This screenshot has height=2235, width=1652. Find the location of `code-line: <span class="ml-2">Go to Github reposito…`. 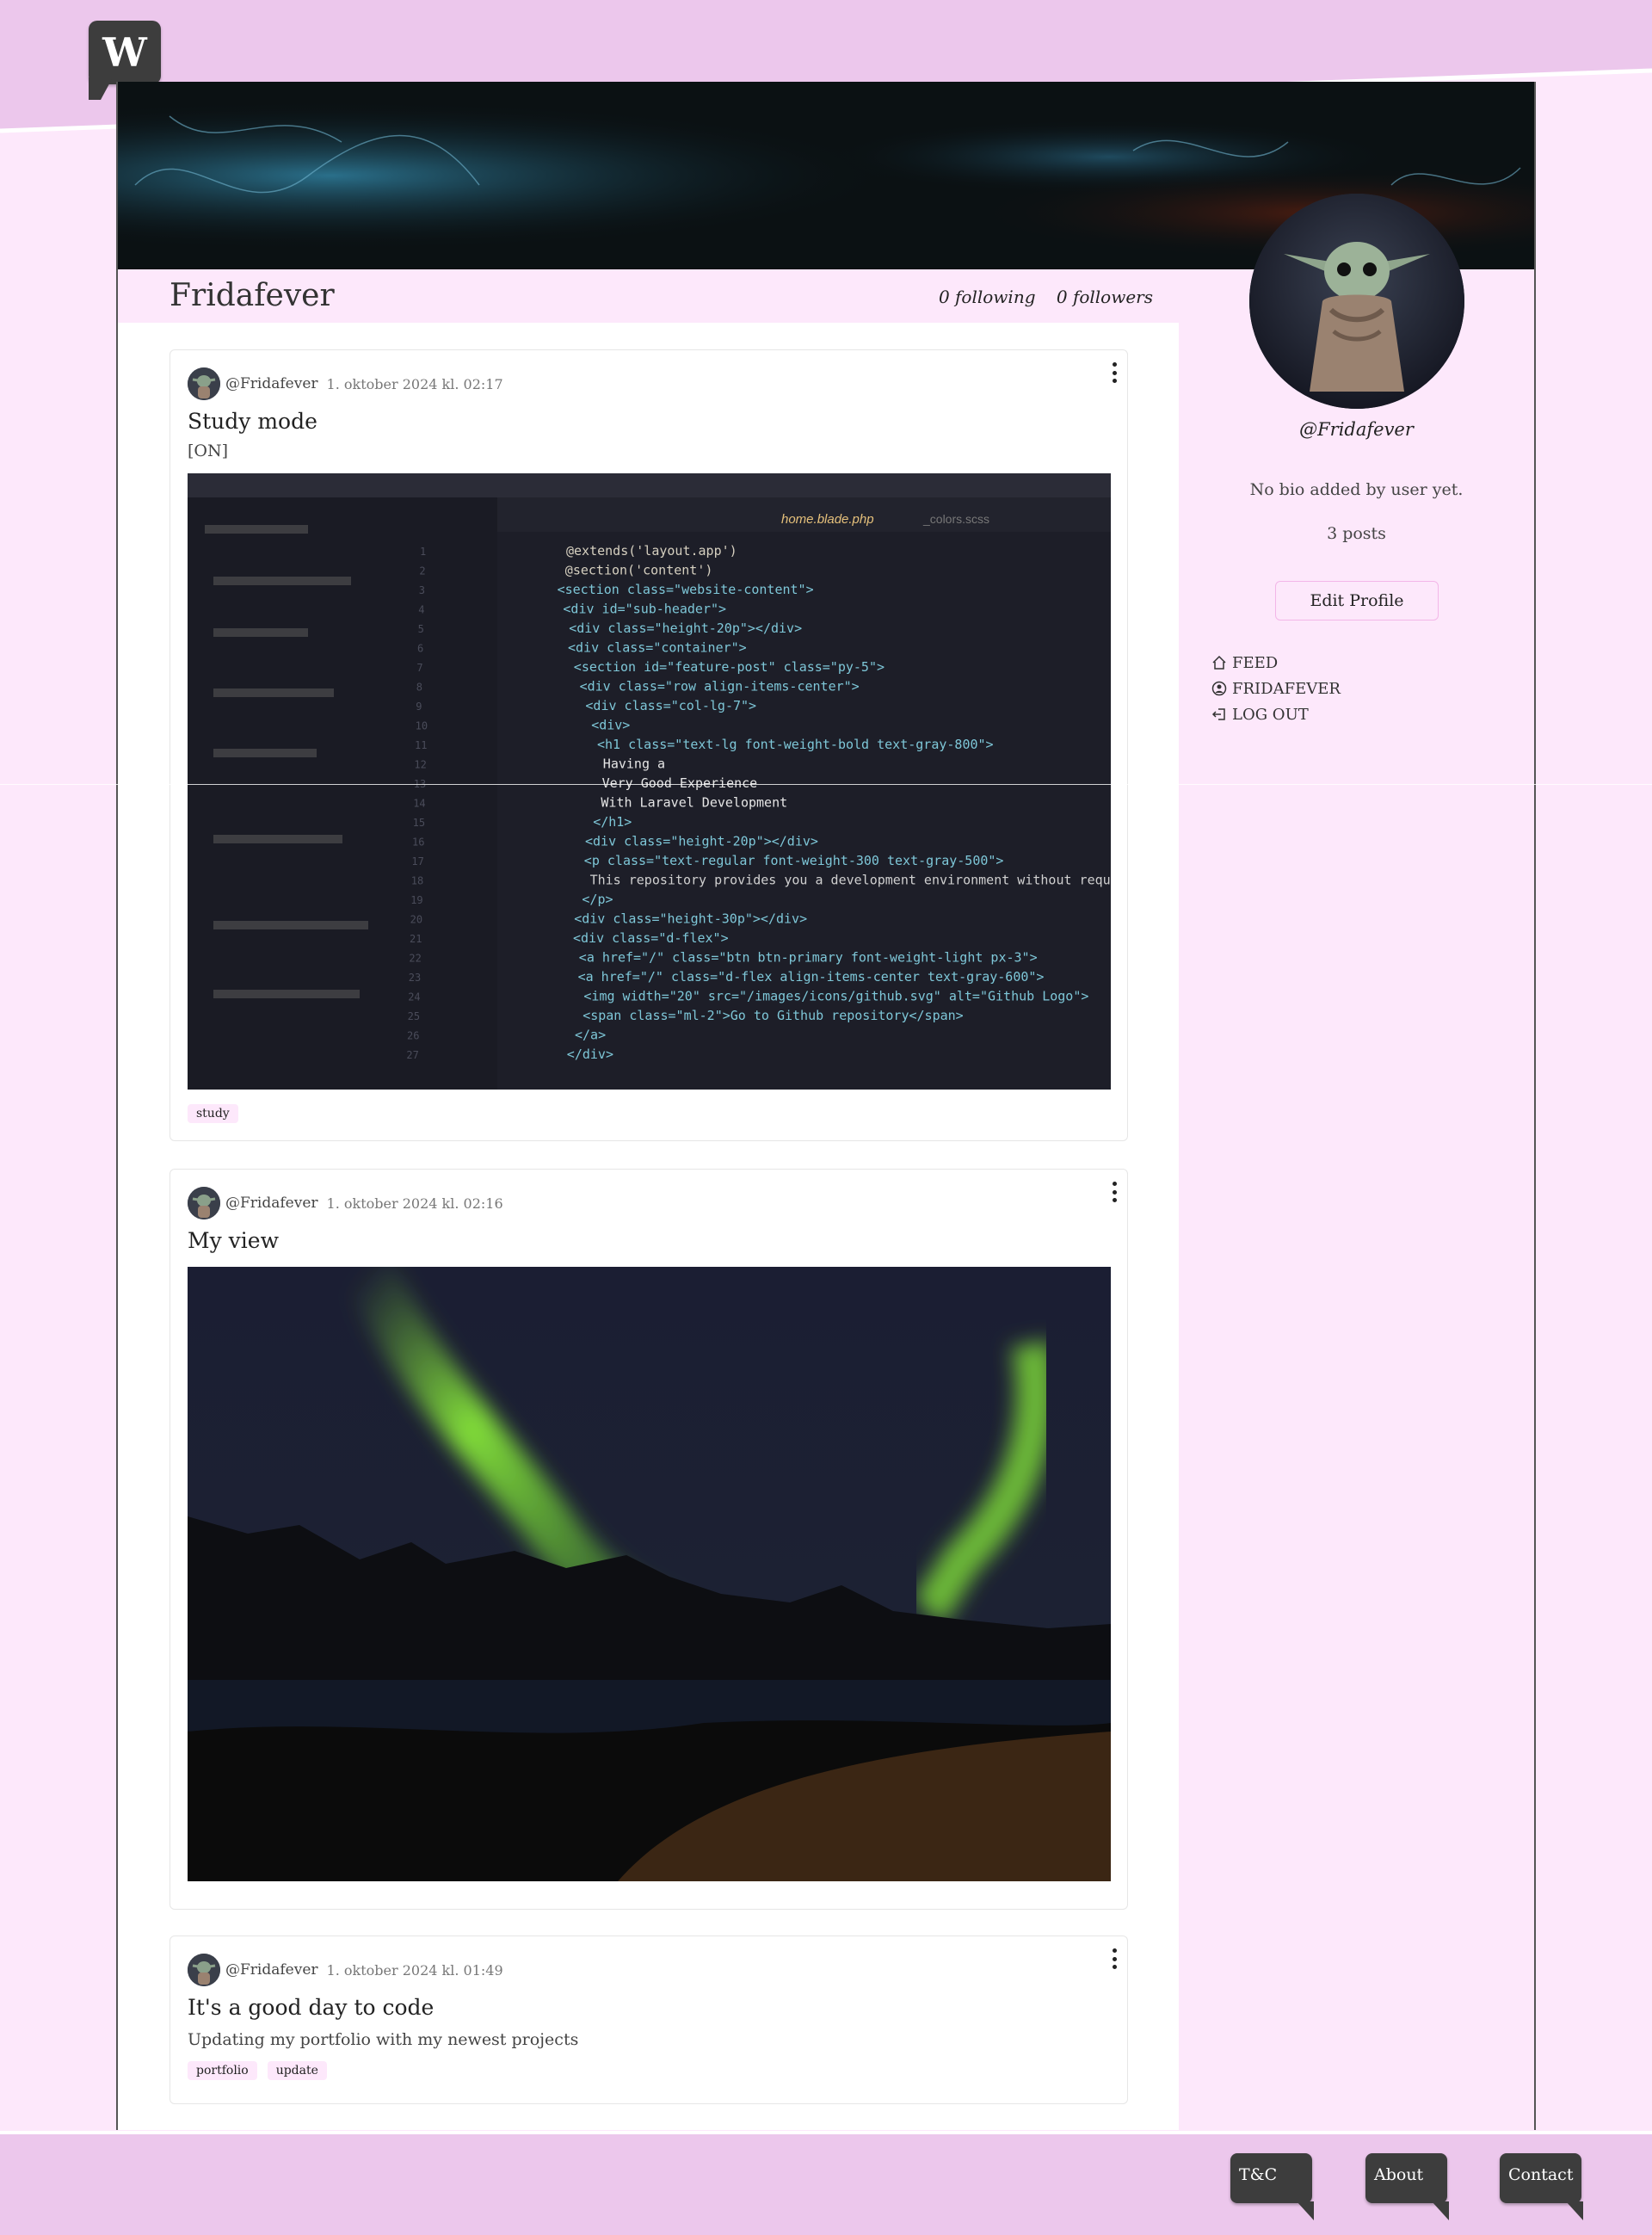

code-line: <span class="ml-2">Go to Github reposito… is located at coordinates (773, 1016).